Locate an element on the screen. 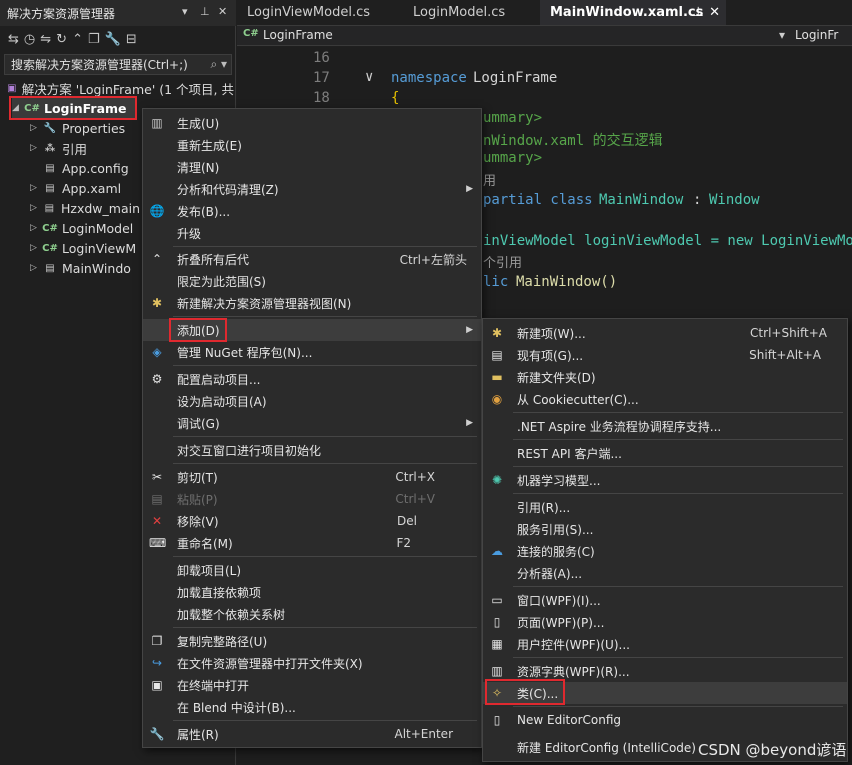 This screenshot has height=765, width=852. panel-title: 解决方案资源管理器 is located at coordinates (61, 13).